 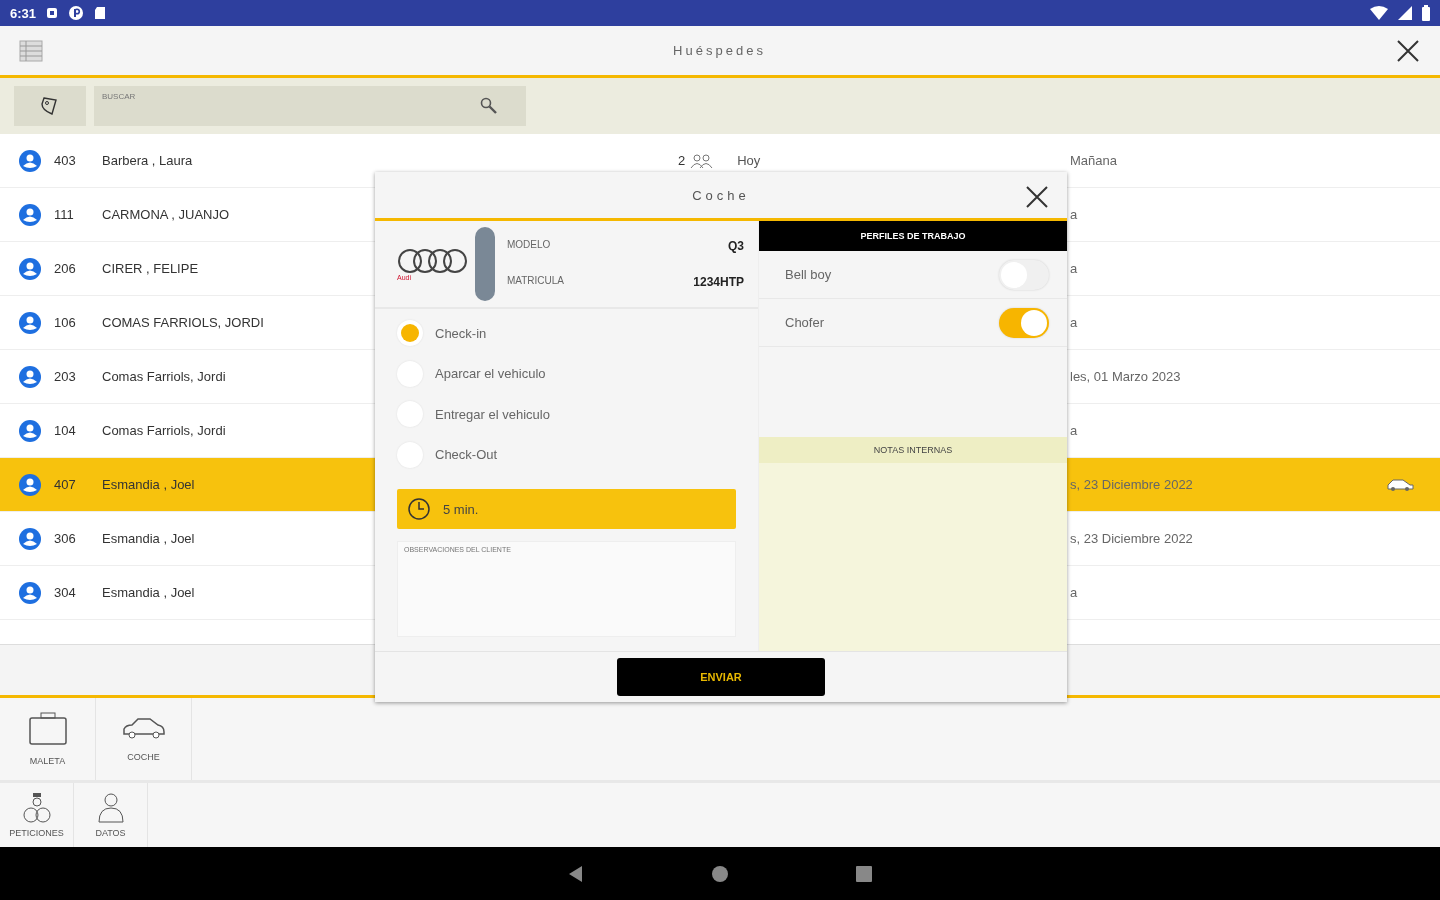 What do you see at coordinates (65, 376) in the screenshot?
I see `room-number: 203` at bounding box center [65, 376].